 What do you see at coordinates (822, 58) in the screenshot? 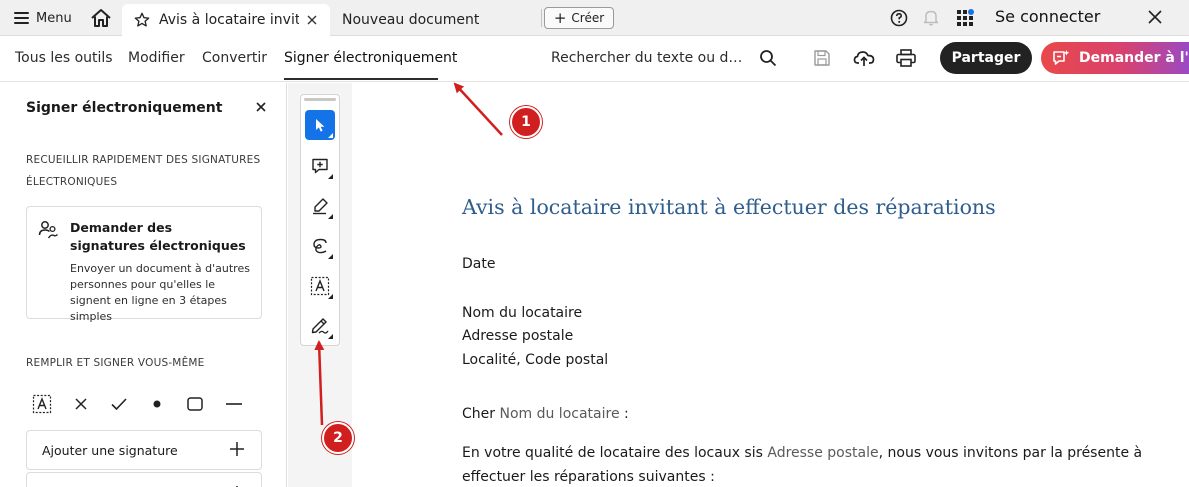
I see `save-icon` at bounding box center [822, 58].